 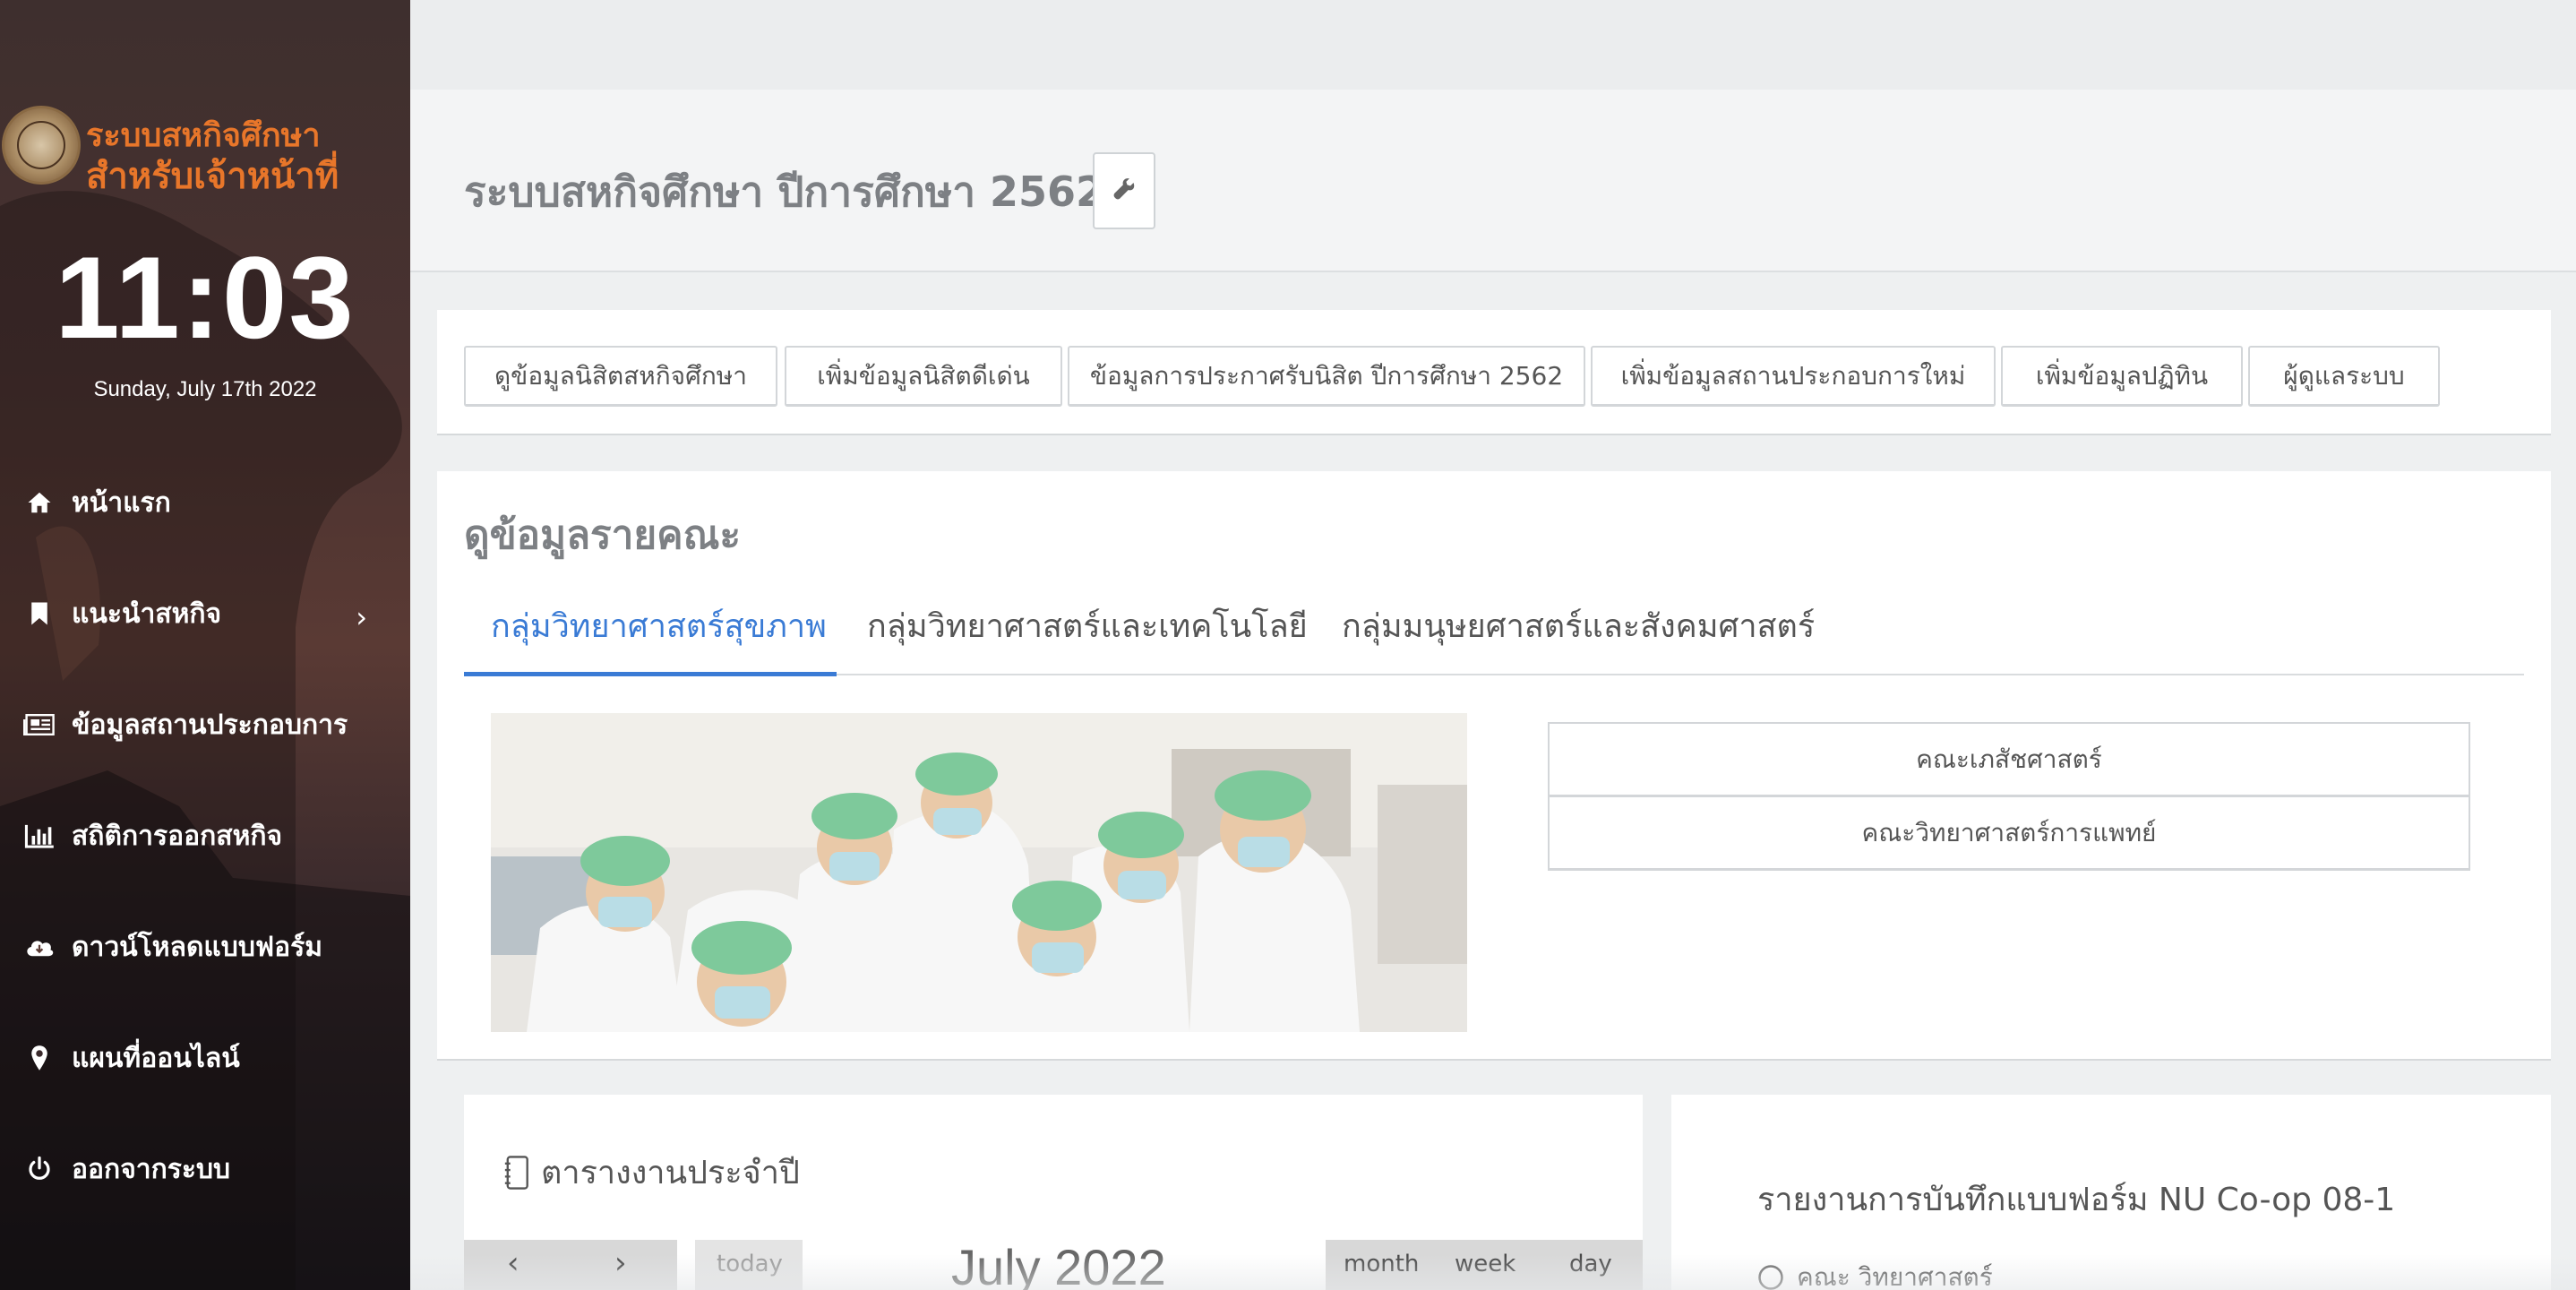 I want to click on add-new-company-button: เพิ่มข้อมูลสถานประกอบการใหม่, so click(x=1793, y=376).